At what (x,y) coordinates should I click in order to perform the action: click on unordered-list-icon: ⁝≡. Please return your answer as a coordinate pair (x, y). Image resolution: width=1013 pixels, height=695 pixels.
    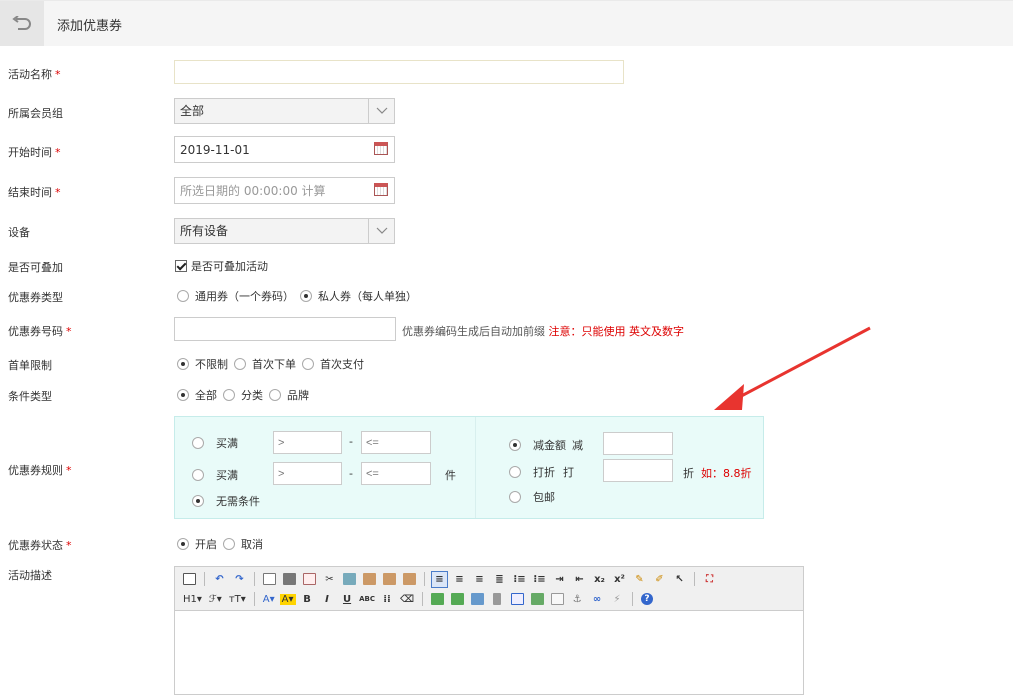
    Looking at the image, I should click on (539, 579).